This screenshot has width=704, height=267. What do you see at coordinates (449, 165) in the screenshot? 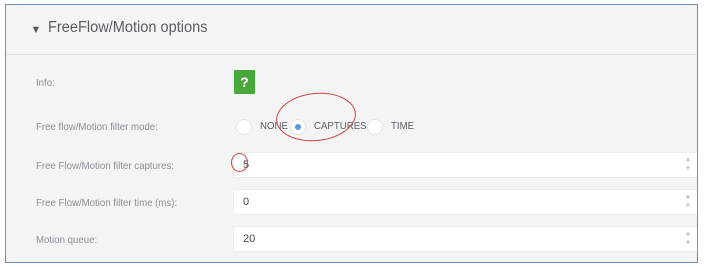
I see `filter-captures-input` at bounding box center [449, 165].